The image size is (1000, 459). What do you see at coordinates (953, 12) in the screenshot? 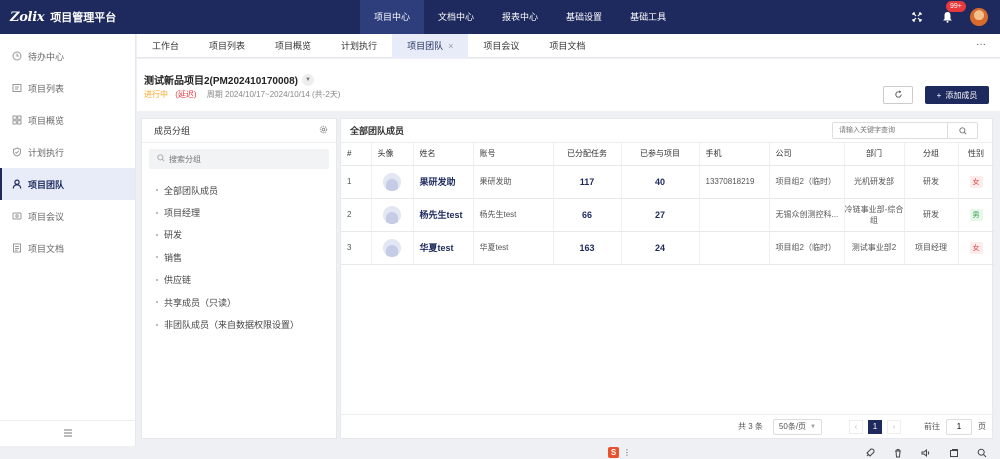
I see `bell-icon: 99+` at bounding box center [953, 12].